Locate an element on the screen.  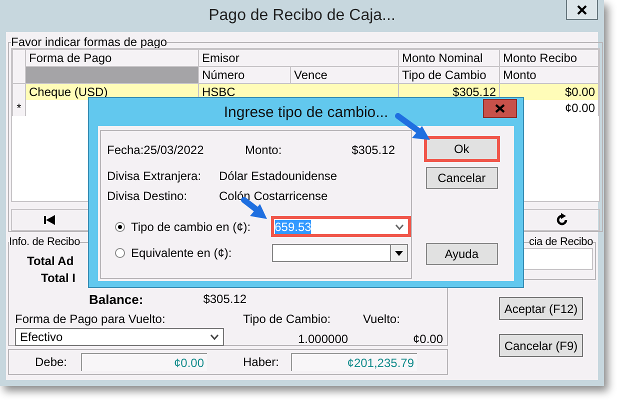
action-button: Aceptar (F12) is located at coordinates (541, 308).